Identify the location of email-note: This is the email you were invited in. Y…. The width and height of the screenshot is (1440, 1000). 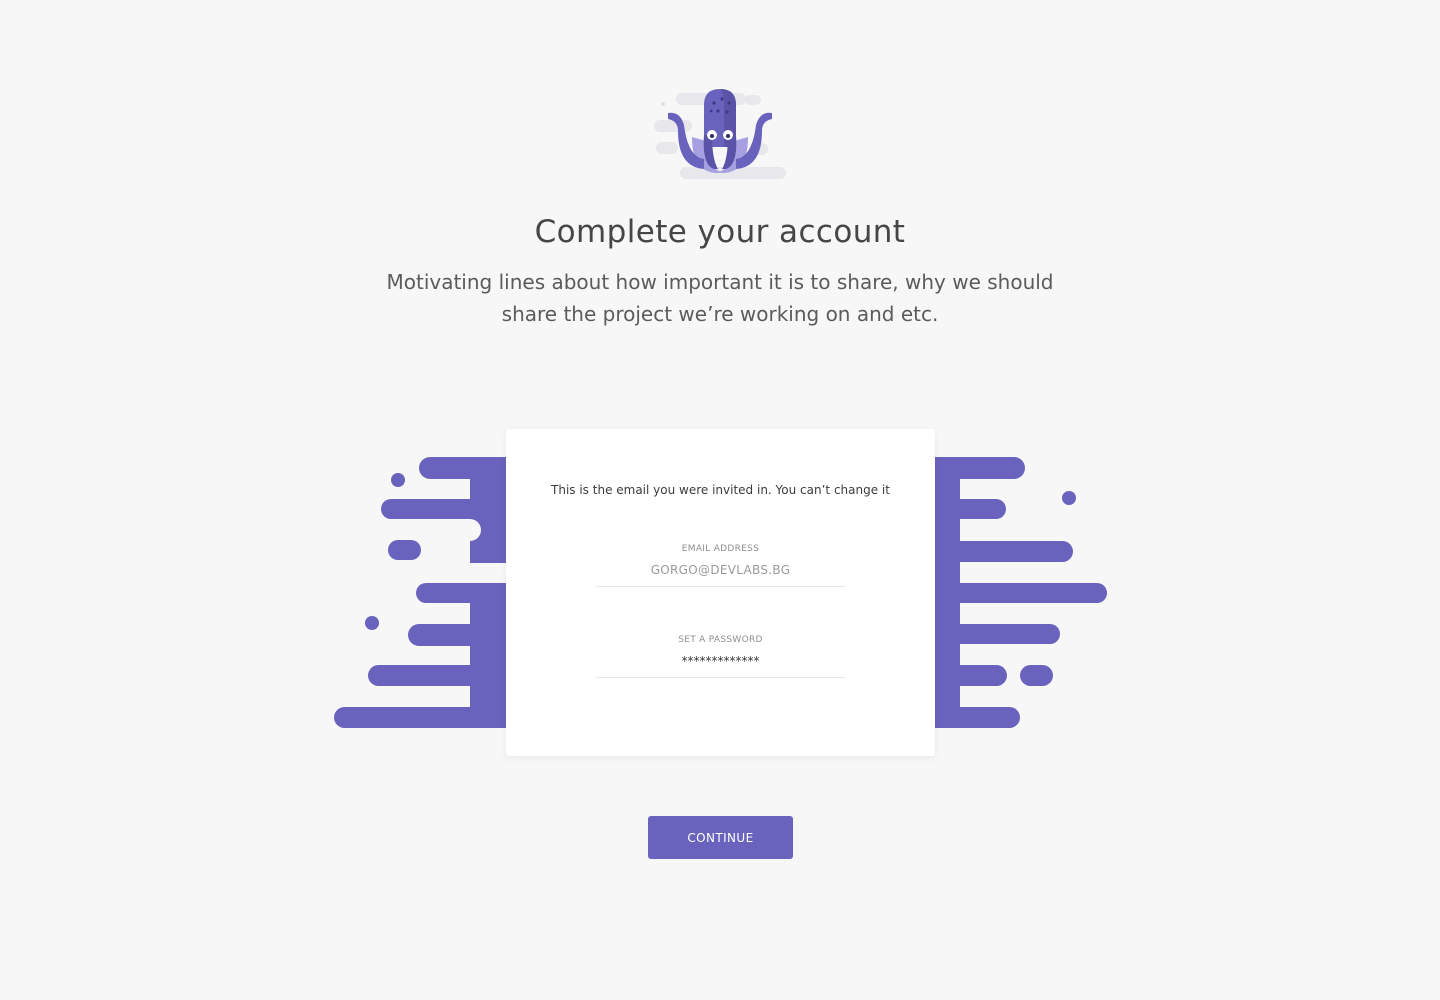
(720, 490).